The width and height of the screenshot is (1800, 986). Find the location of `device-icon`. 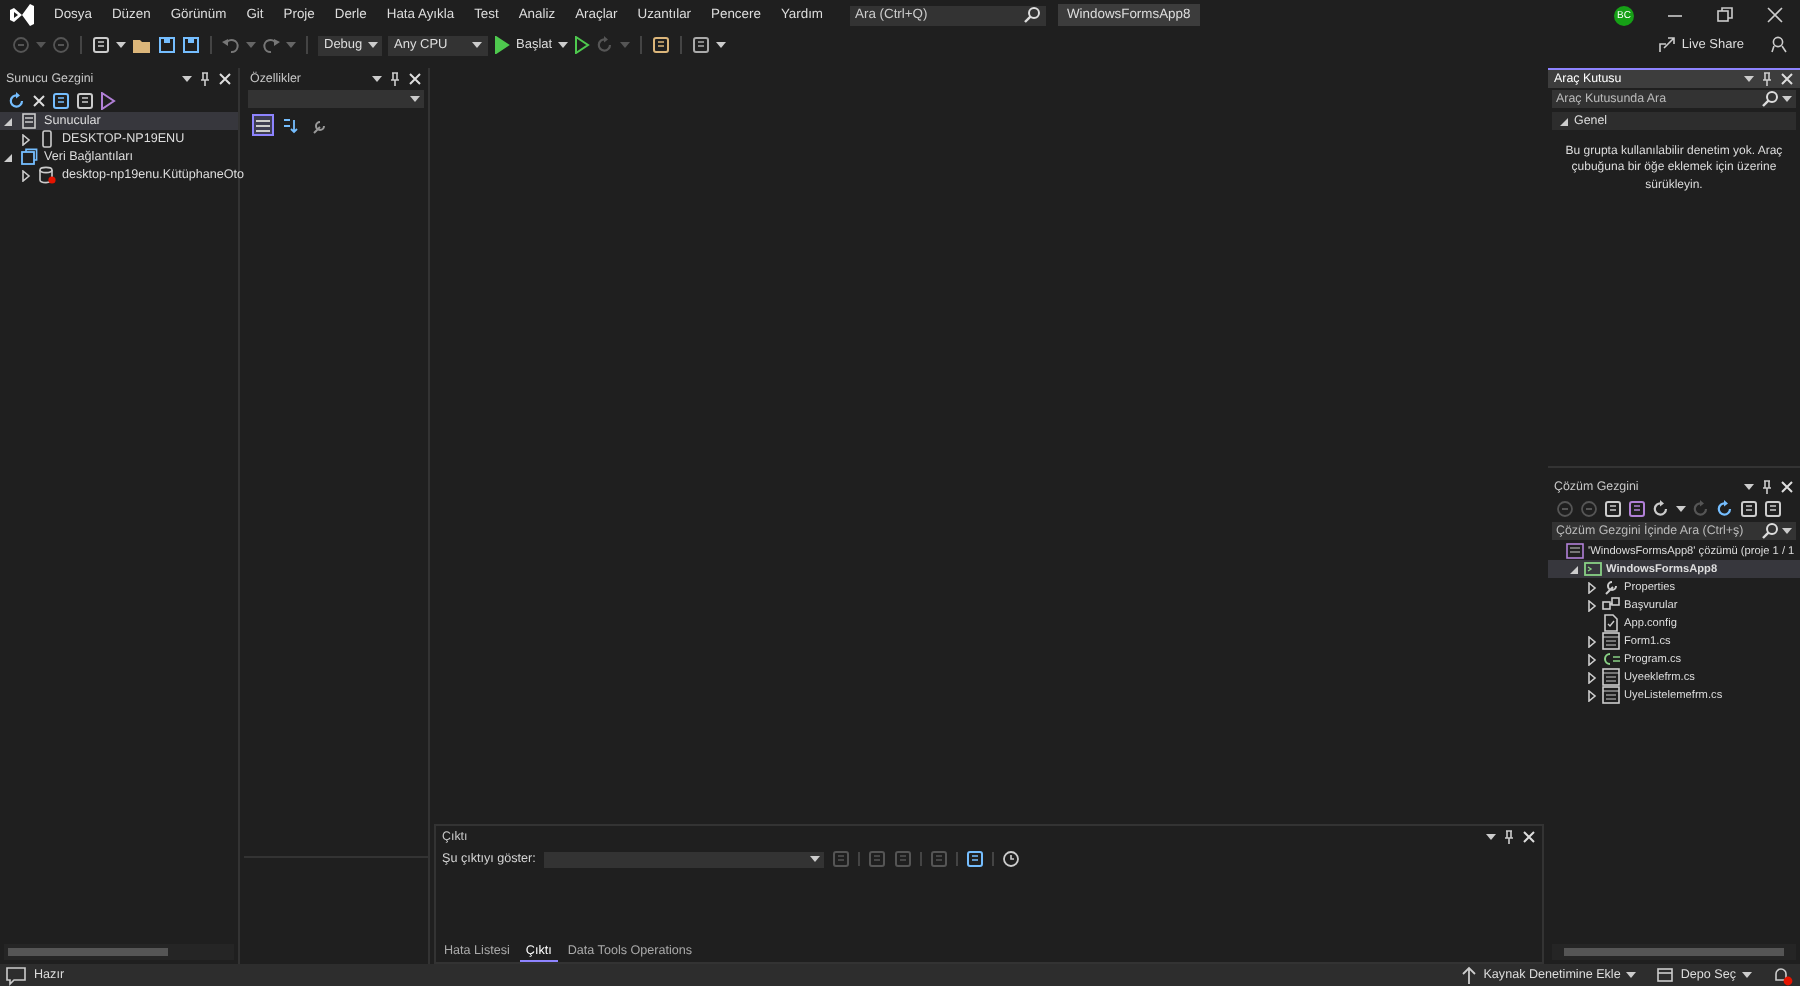

device-icon is located at coordinates (47, 139).